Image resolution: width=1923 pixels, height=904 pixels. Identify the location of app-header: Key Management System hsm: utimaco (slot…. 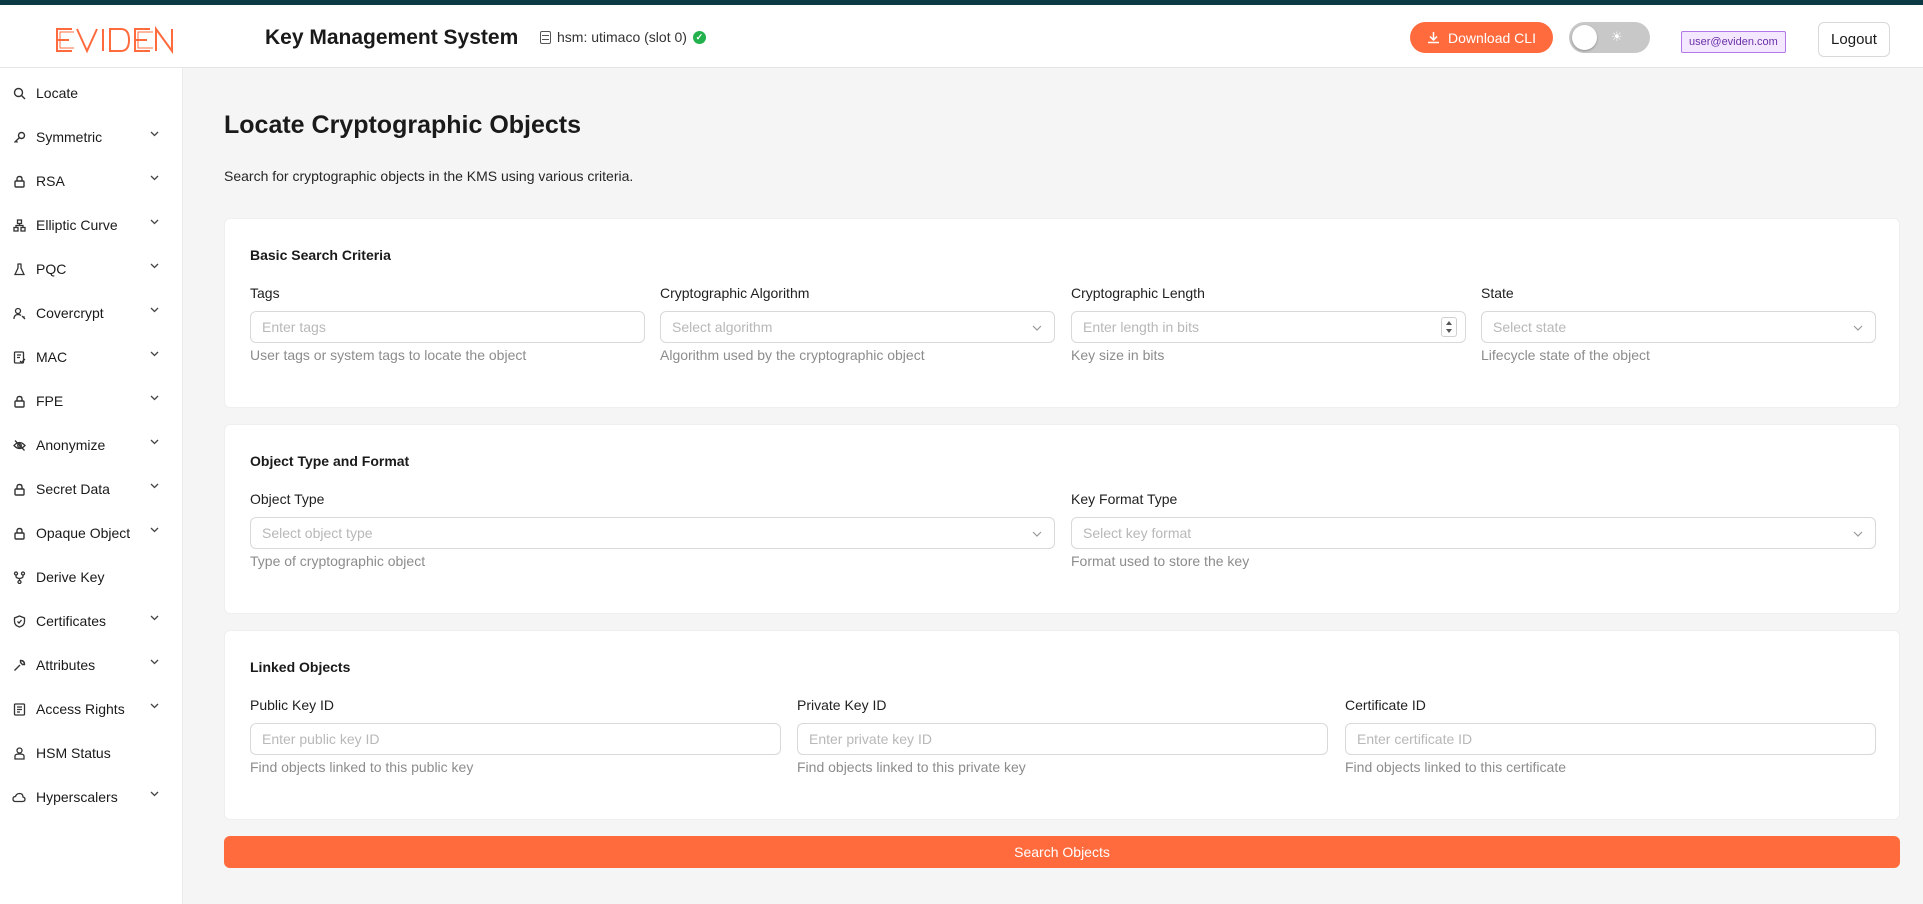
(961, 36).